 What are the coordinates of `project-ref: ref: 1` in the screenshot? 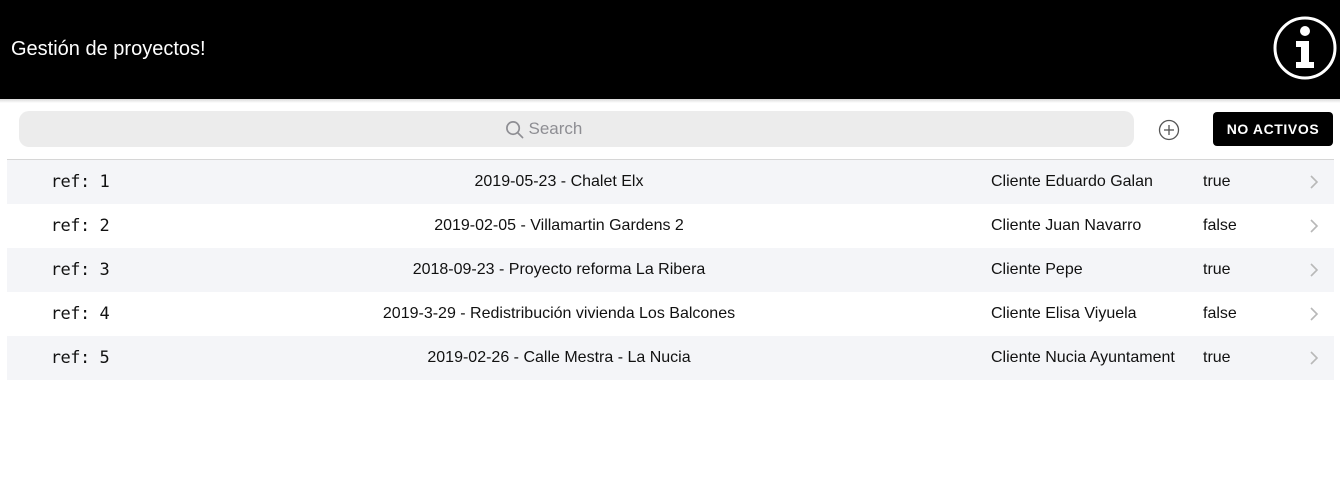 It's located at (80, 182).